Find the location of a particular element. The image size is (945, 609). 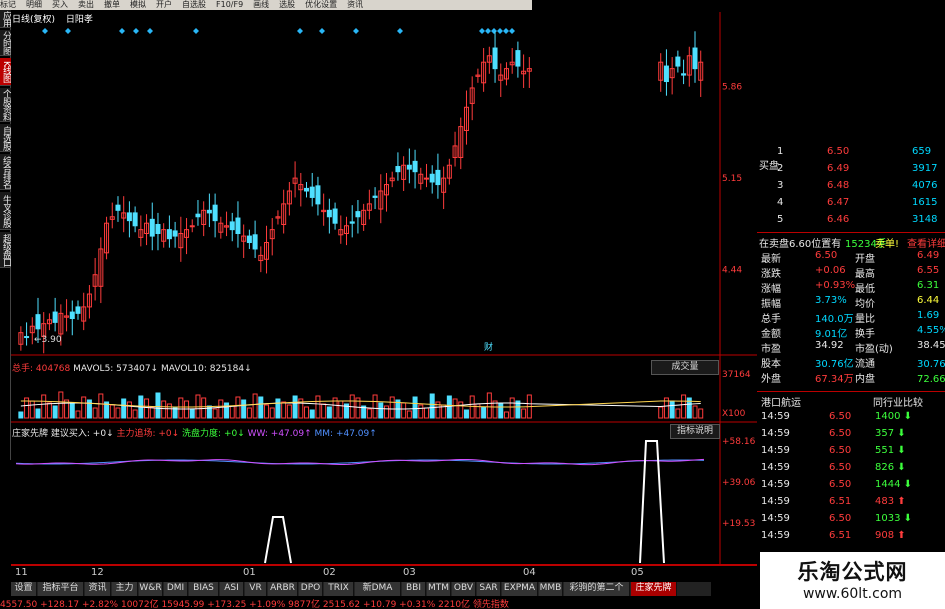

bottom-tab-0: 设置 is located at coordinates (24, 589).